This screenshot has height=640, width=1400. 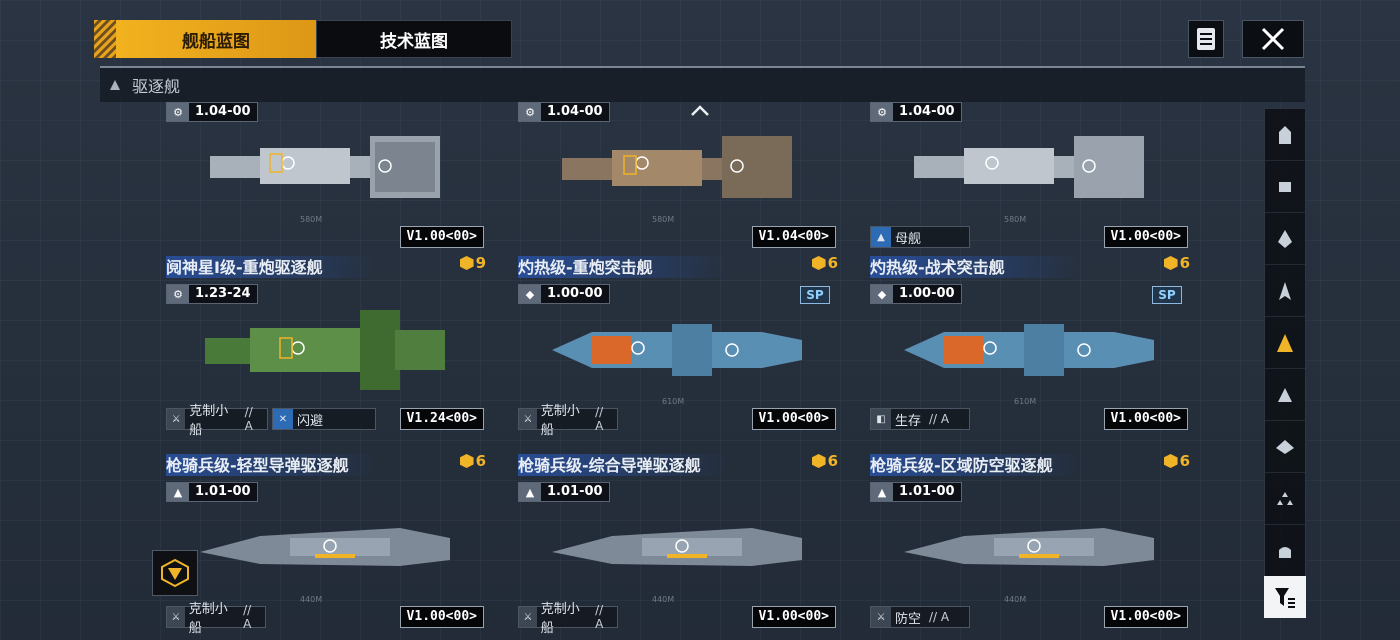 I want to click on tab-tech-blueprint: 技术蓝图, so click(x=414, y=39).